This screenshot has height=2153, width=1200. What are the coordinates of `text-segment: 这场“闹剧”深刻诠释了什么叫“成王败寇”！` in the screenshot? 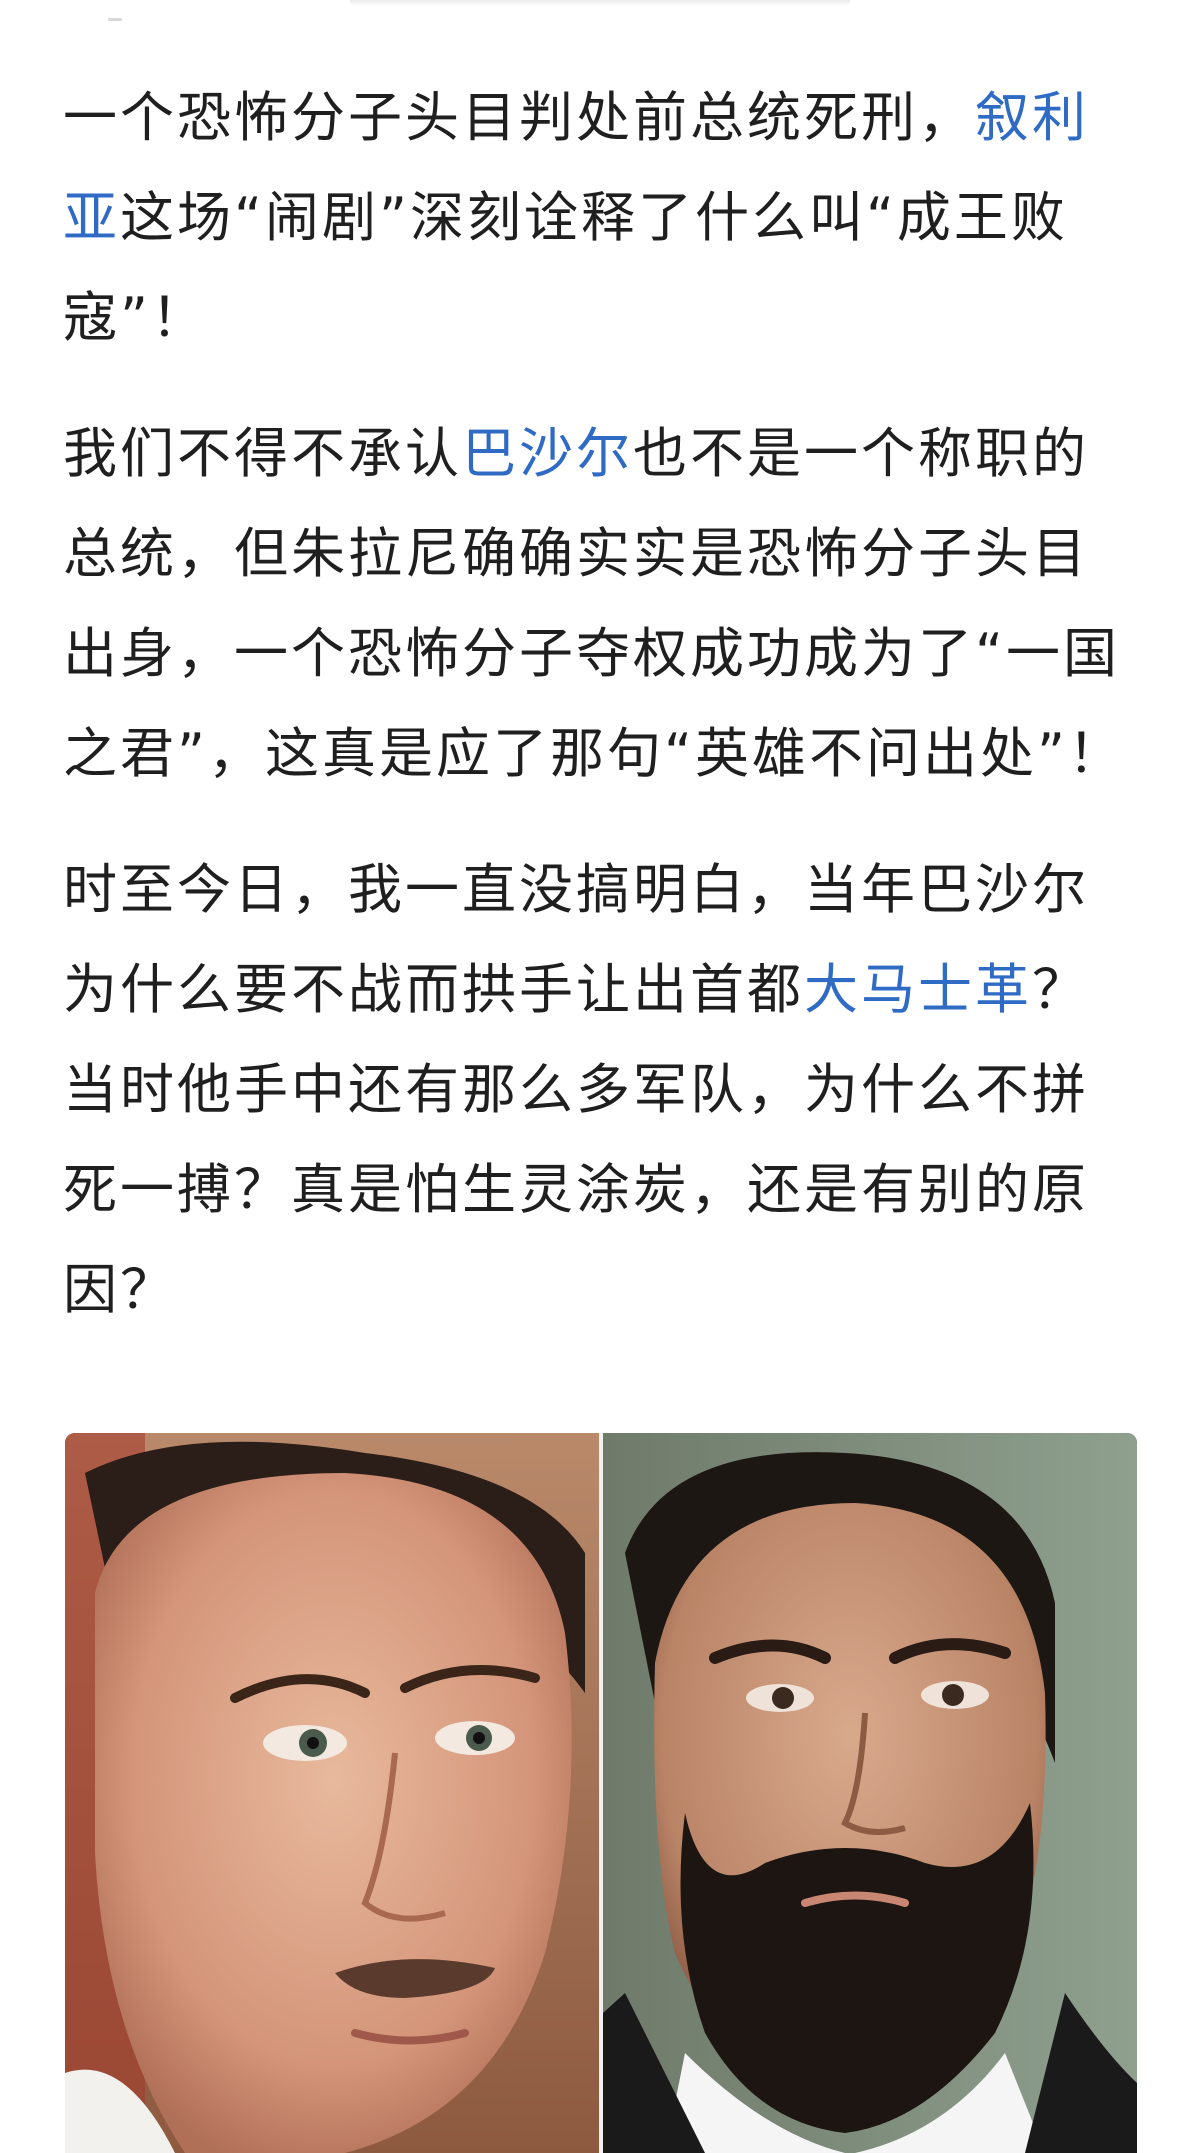 It's located at (565, 267).